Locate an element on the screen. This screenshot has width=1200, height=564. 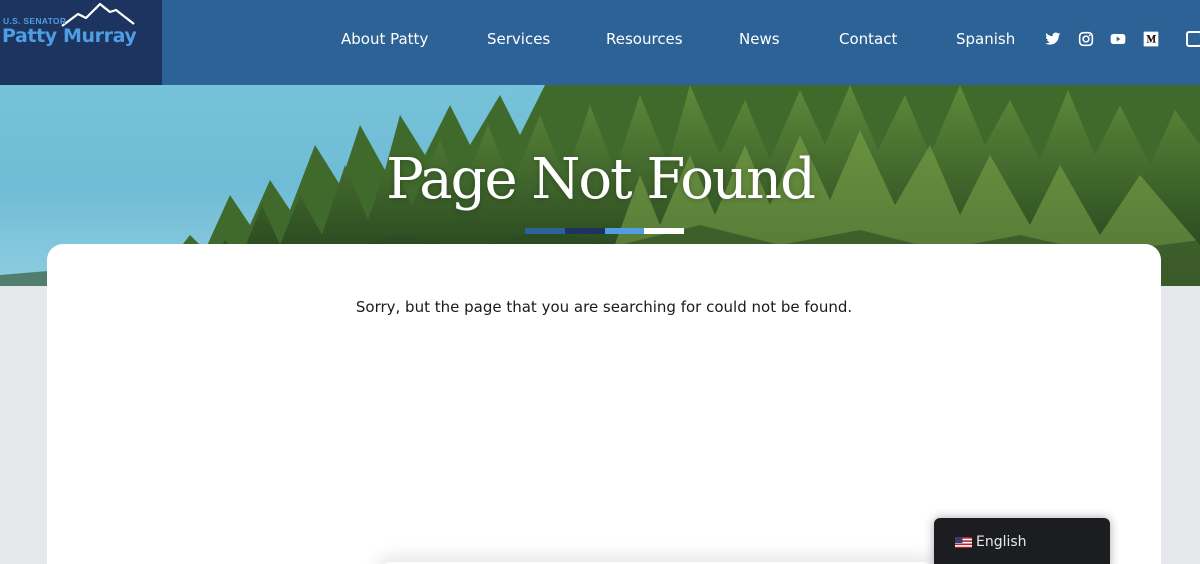
instagram-icon is located at coordinates (1086, 39).